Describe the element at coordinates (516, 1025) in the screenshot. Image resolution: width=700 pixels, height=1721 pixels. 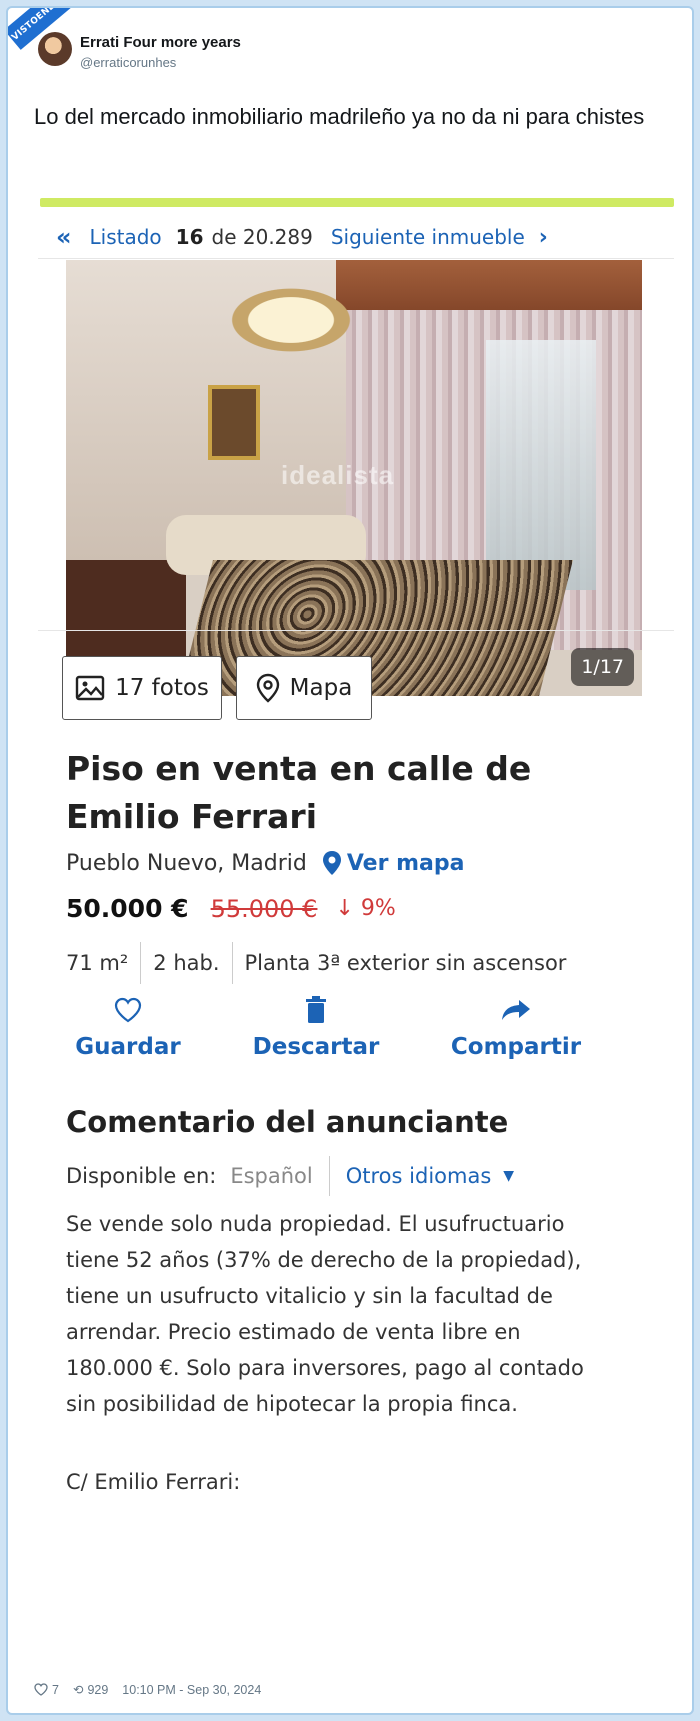
I see `share-button: Compartir` at that location.